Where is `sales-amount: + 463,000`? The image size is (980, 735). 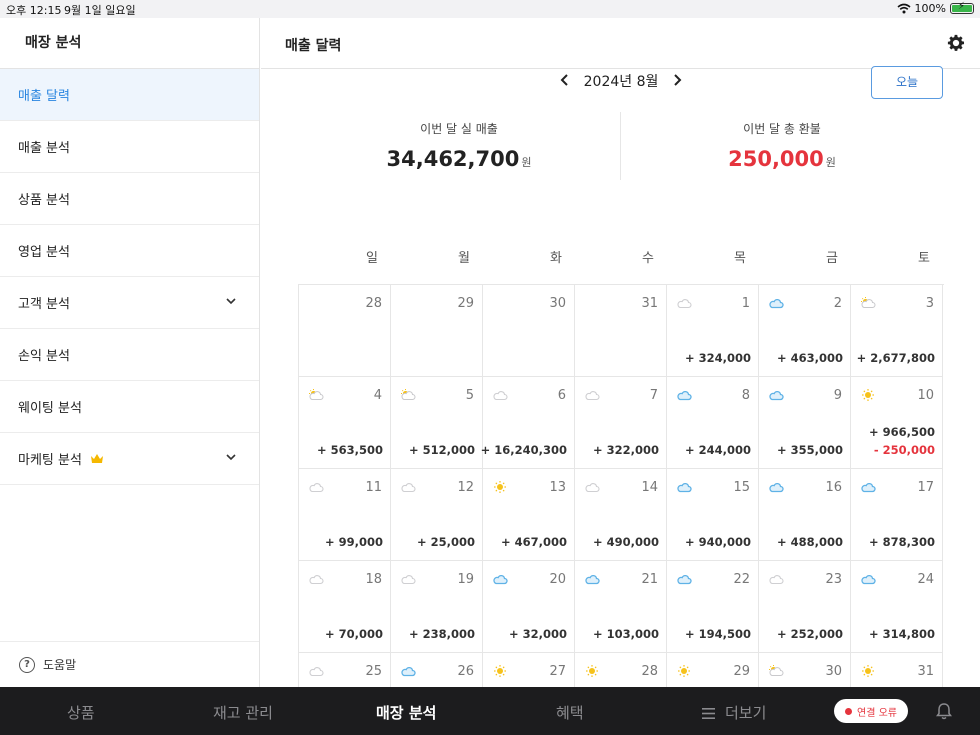
sales-amount: + 463,000 is located at coordinates (809, 358).